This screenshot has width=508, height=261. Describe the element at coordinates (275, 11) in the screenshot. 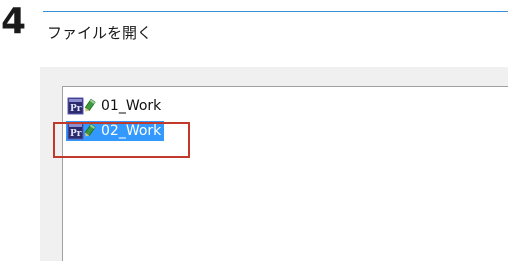

I see `step-divider` at that location.